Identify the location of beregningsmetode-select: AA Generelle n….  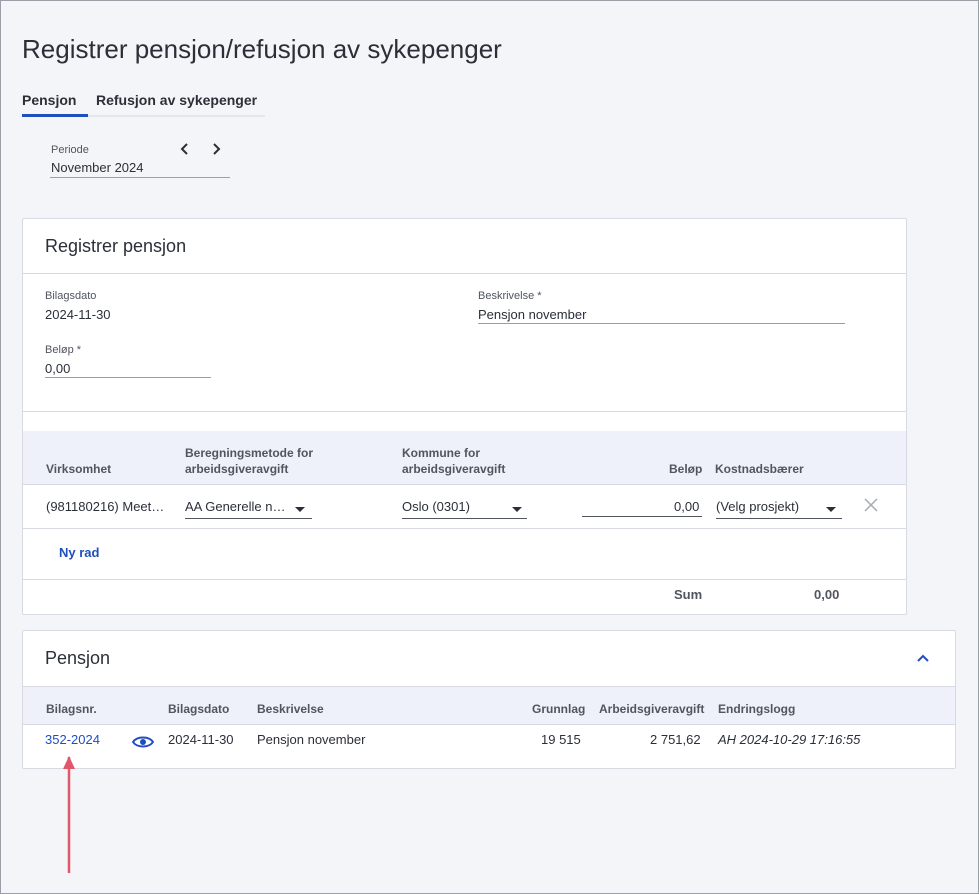
(235, 506).